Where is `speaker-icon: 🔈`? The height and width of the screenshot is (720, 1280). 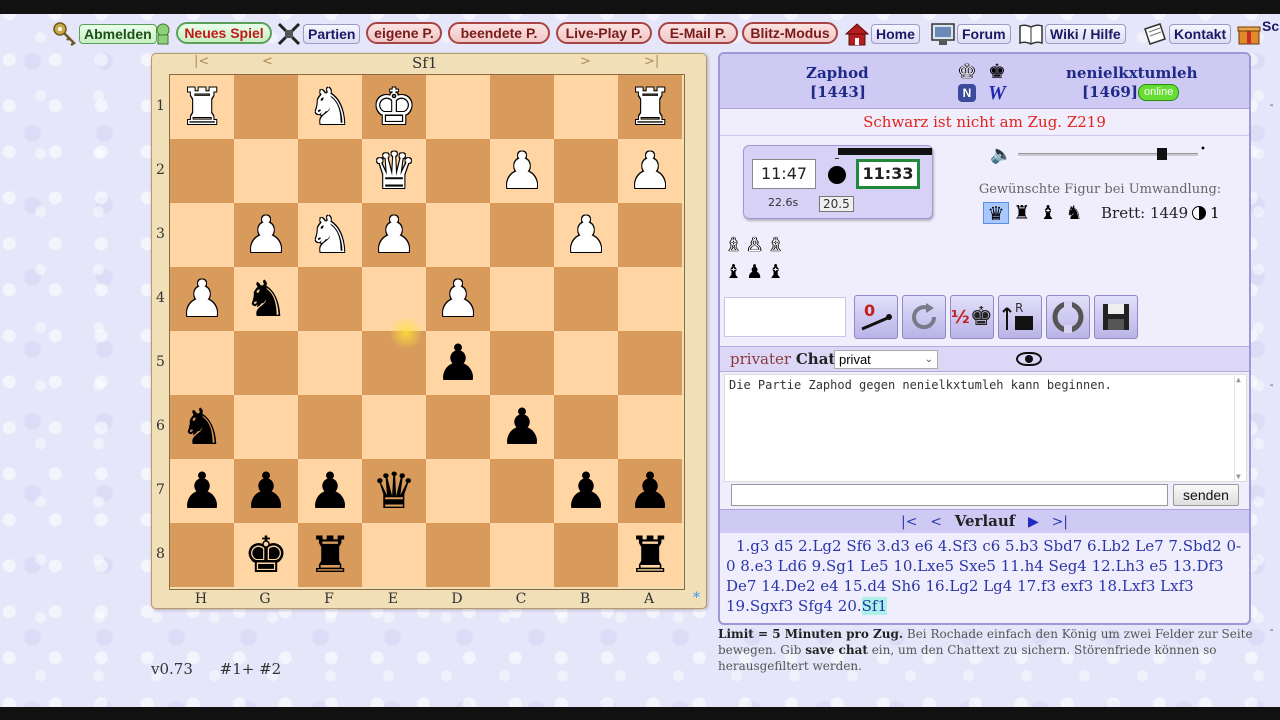
speaker-icon: 🔈 is located at coordinates (1001, 154).